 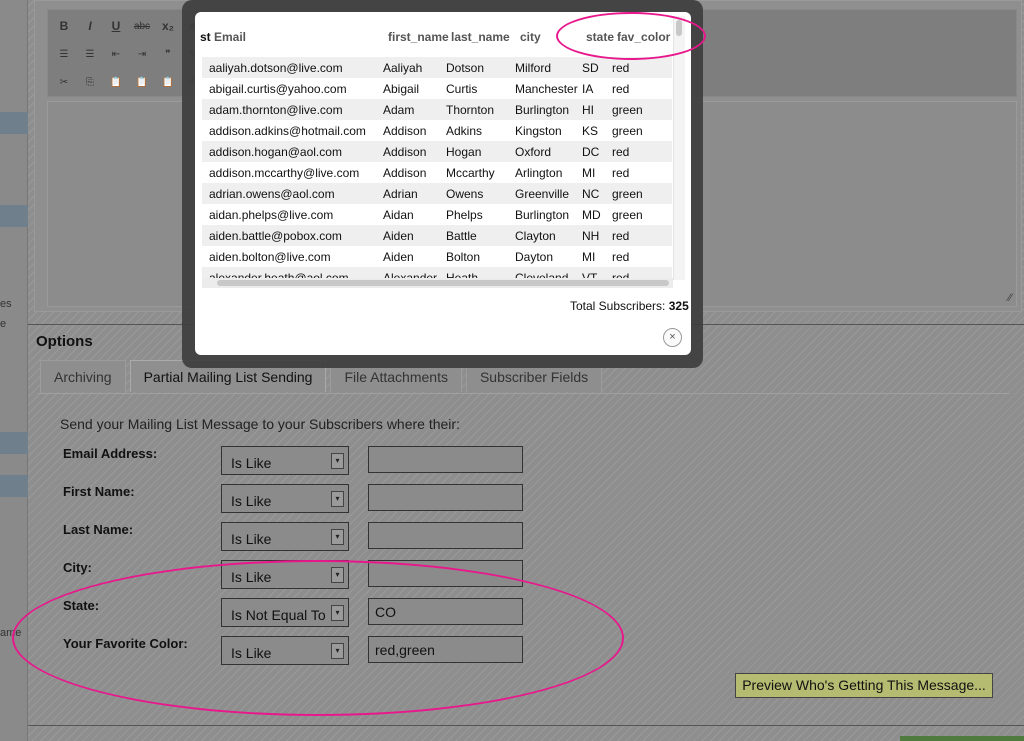 What do you see at coordinates (679, 148) in the screenshot?
I see `vertical-scrollbar` at bounding box center [679, 148].